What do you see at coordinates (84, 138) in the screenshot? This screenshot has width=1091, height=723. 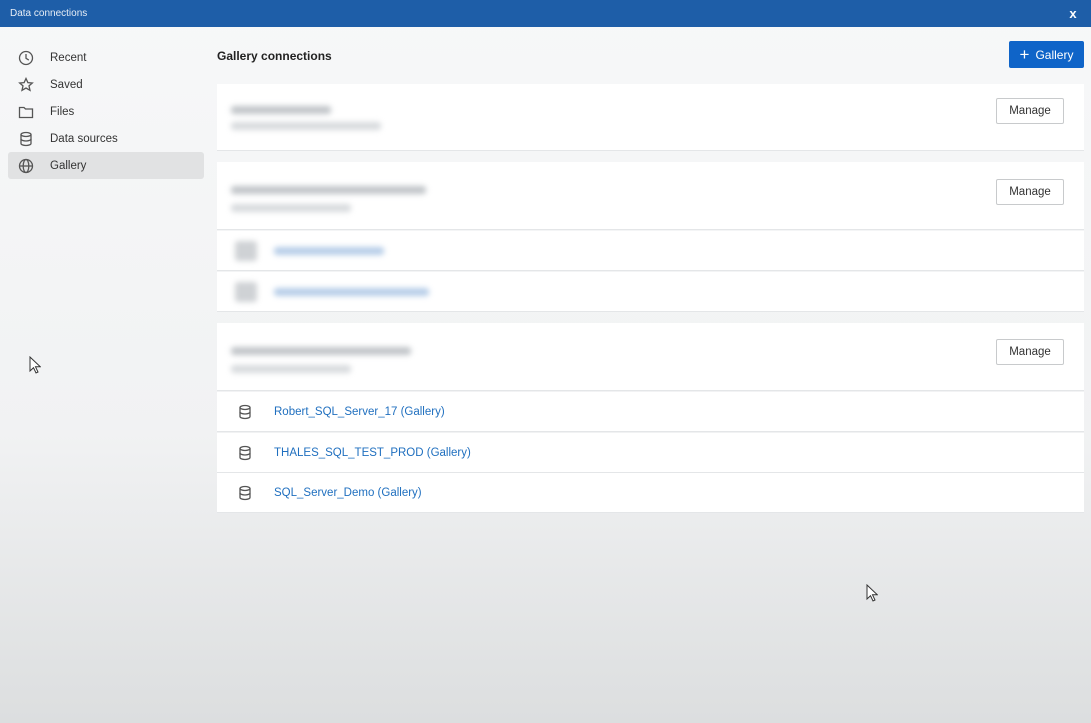 I see `sidebar-item-label: Data sources` at bounding box center [84, 138].